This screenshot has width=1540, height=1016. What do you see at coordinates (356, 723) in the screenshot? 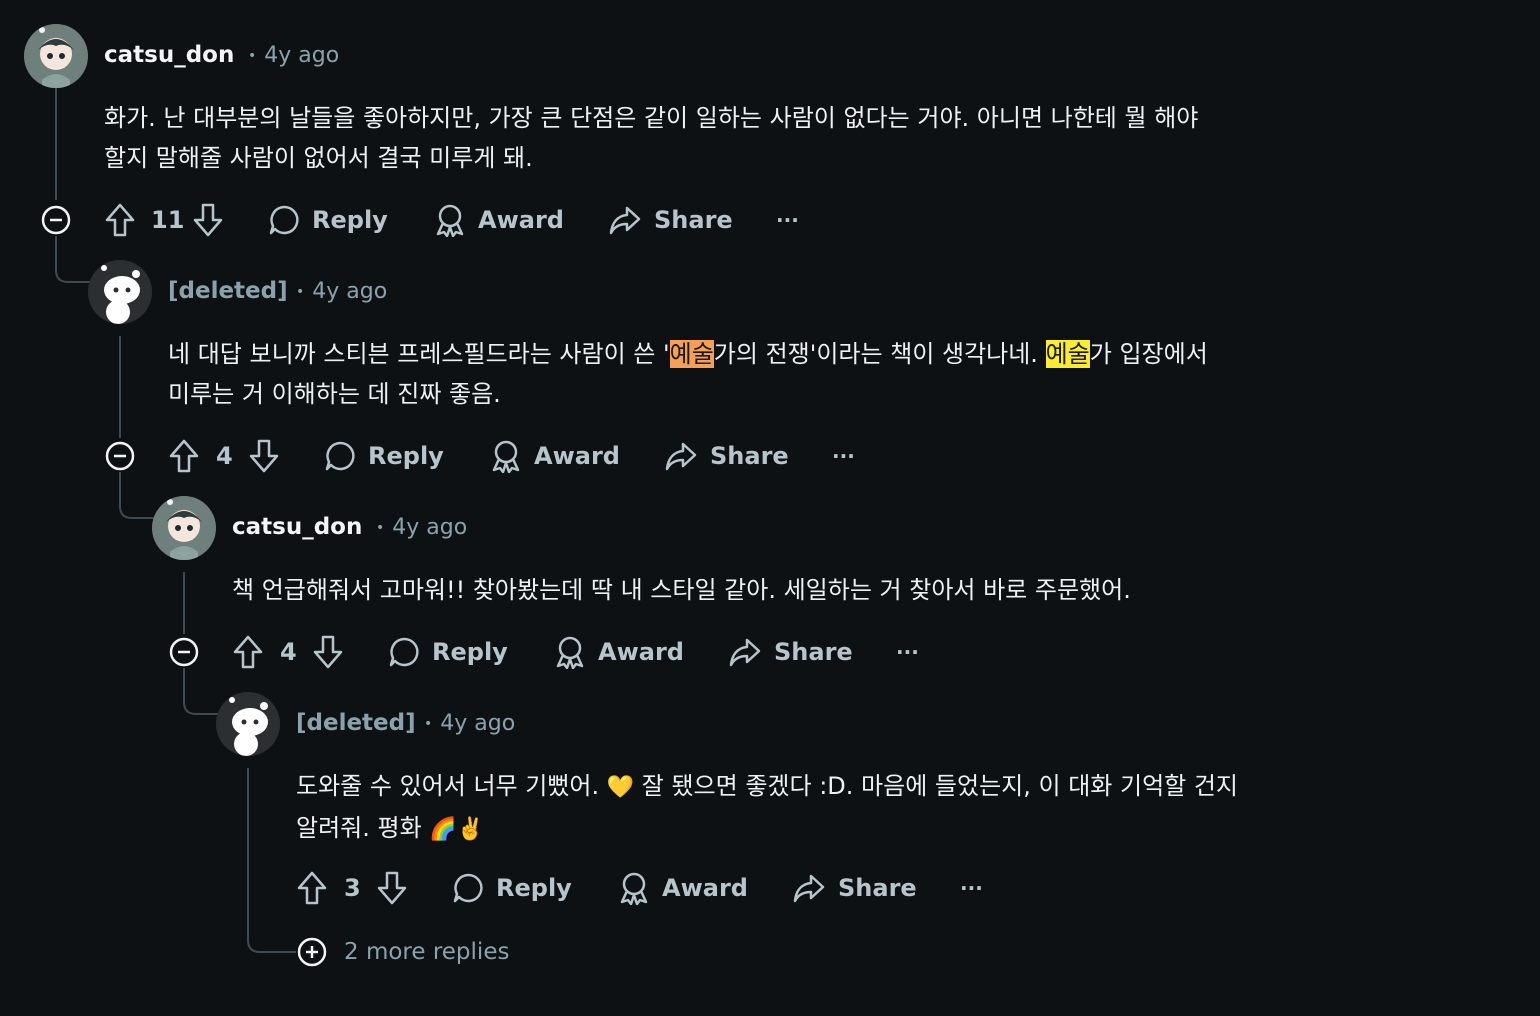
I see `username: [deleted]` at bounding box center [356, 723].